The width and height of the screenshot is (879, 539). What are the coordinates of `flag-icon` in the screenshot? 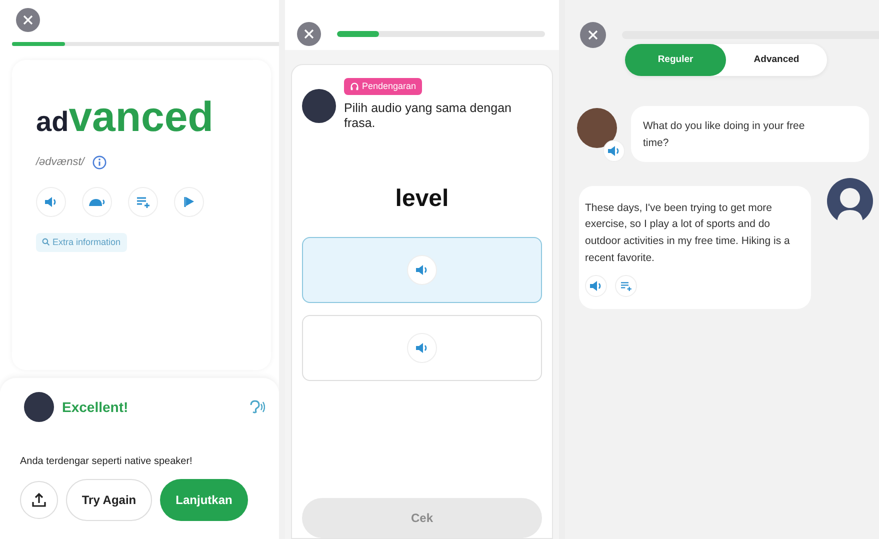 It's located at (189, 202).